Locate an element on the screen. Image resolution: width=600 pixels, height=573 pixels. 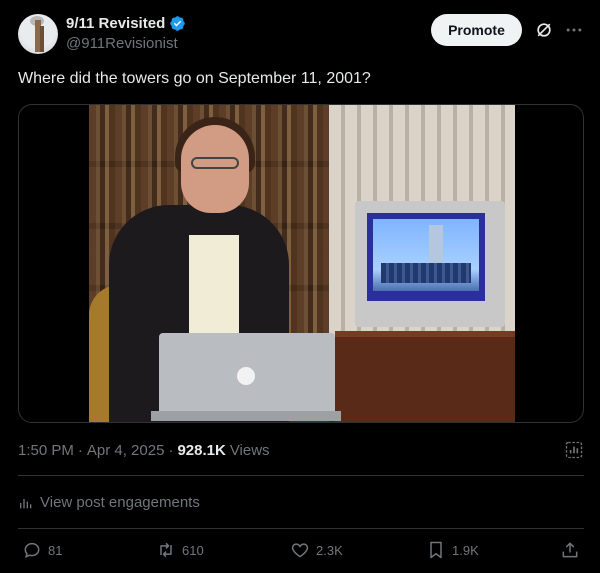
verified-badge-icon is located at coordinates (177, 23).